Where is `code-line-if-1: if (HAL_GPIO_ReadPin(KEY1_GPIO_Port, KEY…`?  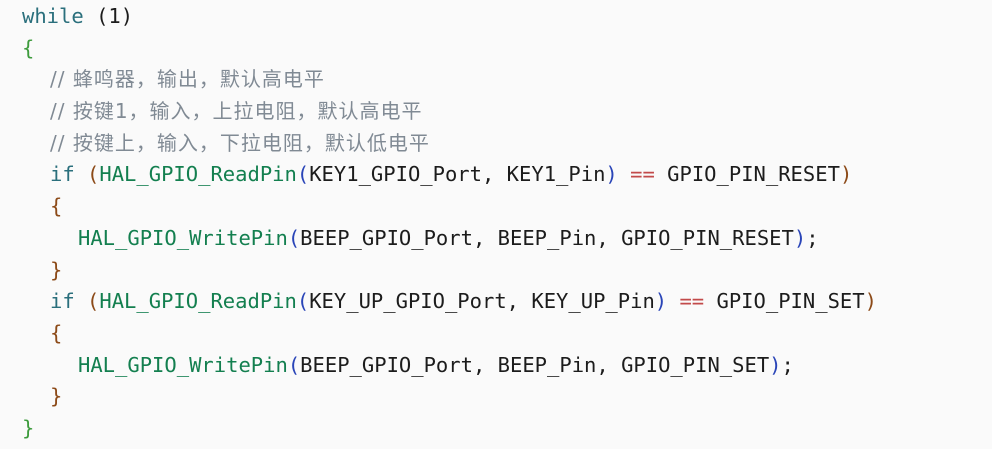
code-line-if-1: if (HAL_GPIO_ReadPin(KEY1_GPIO_Port, KEY… is located at coordinates (496, 175).